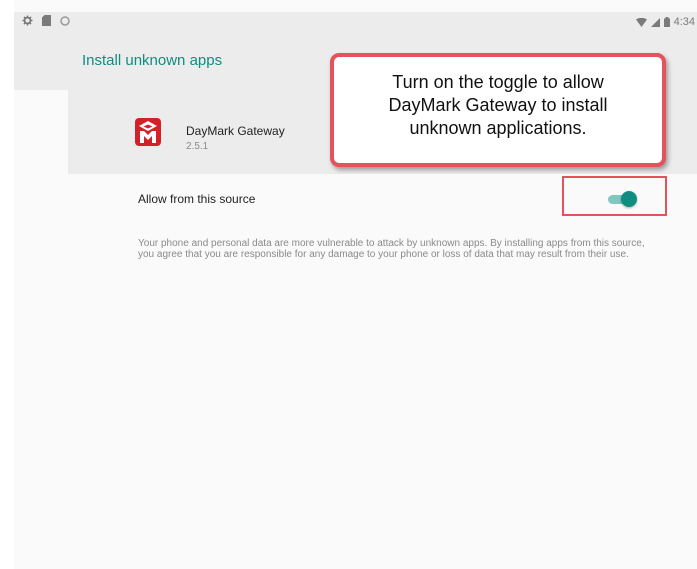 The width and height of the screenshot is (697, 569). What do you see at coordinates (498, 82) in the screenshot?
I see `callout-line: Turn on the toggle to allow` at bounding box center [498, 82].